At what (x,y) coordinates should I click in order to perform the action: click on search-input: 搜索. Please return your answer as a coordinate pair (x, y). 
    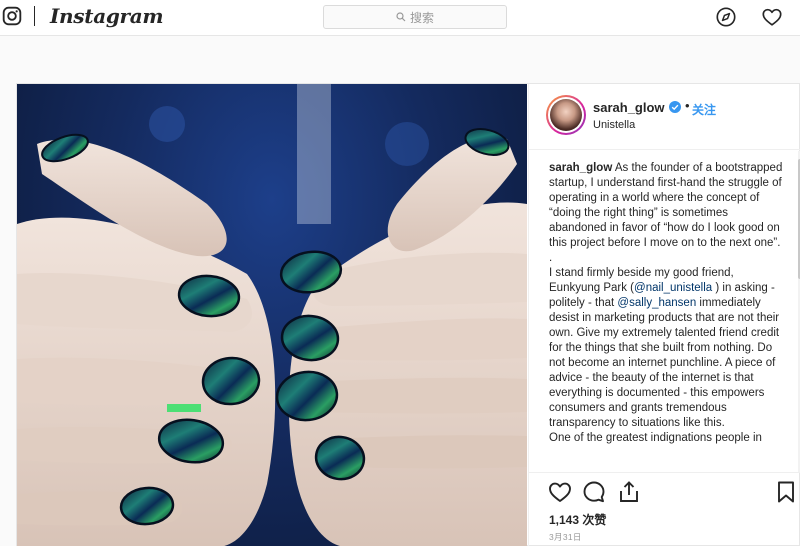
    Looking at the image, I should click on (415, 17).